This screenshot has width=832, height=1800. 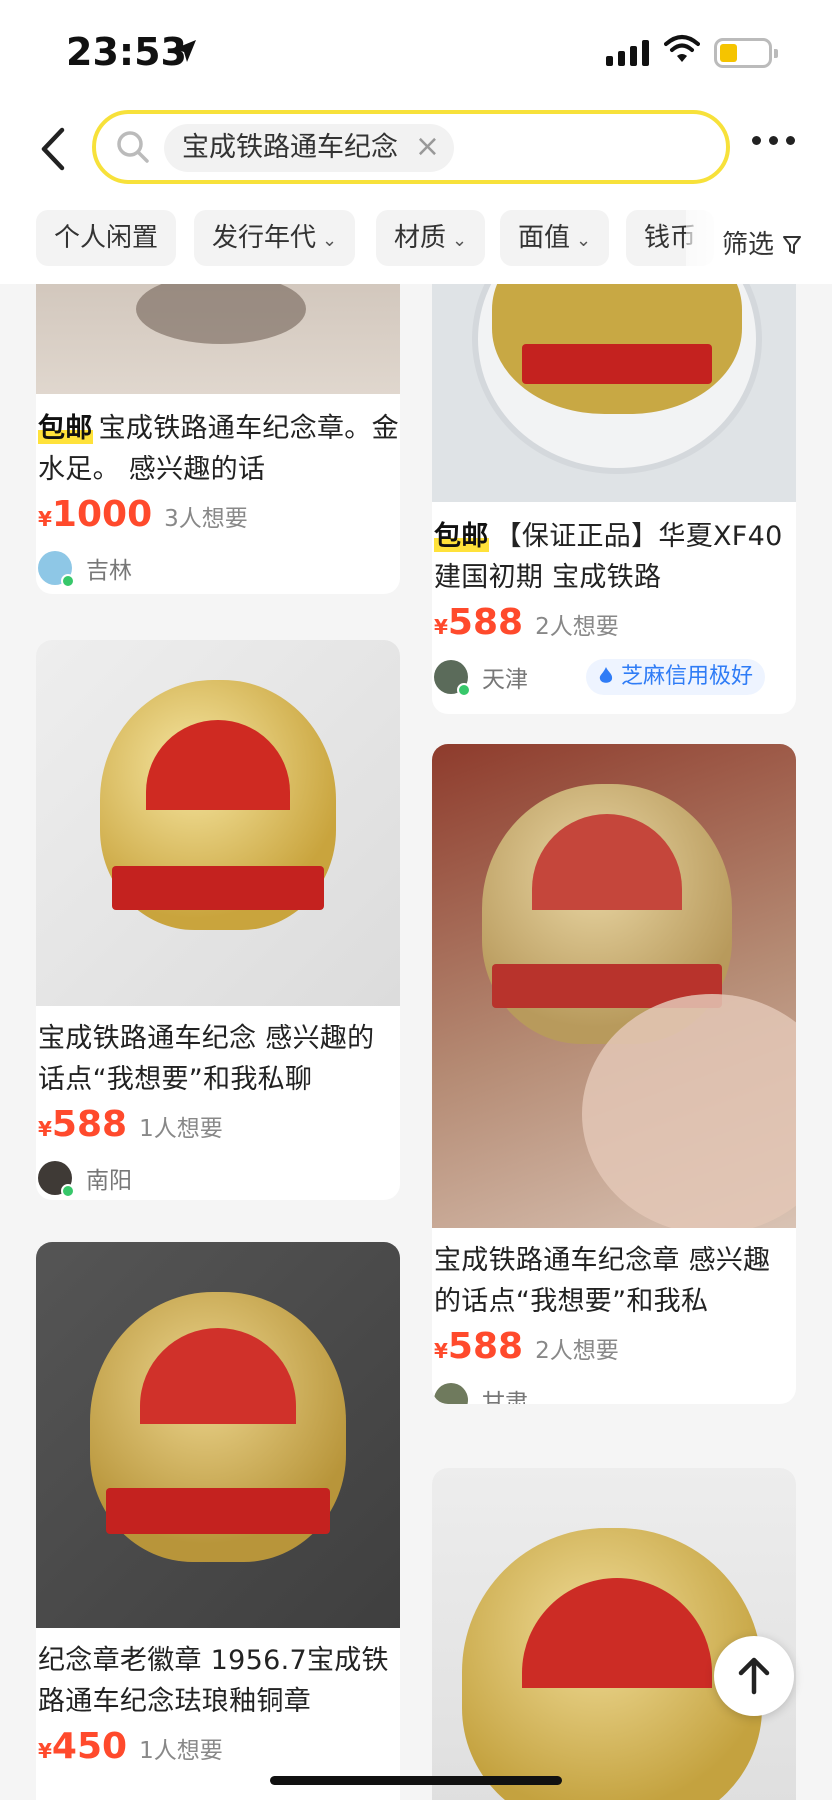 I want to click on filter-material: 材质 ⌄, so click(x=431, y=238).